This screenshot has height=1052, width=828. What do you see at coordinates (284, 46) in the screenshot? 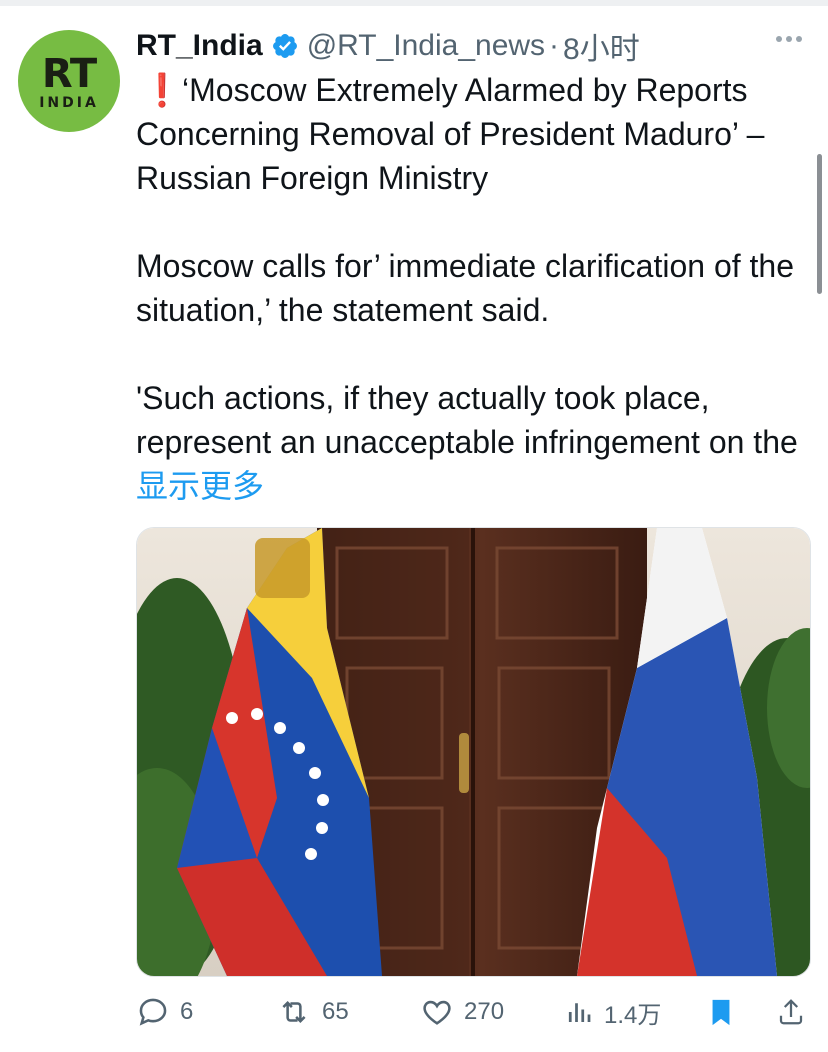
I see `verified-badge-icon` at bounding box center [284, 46].